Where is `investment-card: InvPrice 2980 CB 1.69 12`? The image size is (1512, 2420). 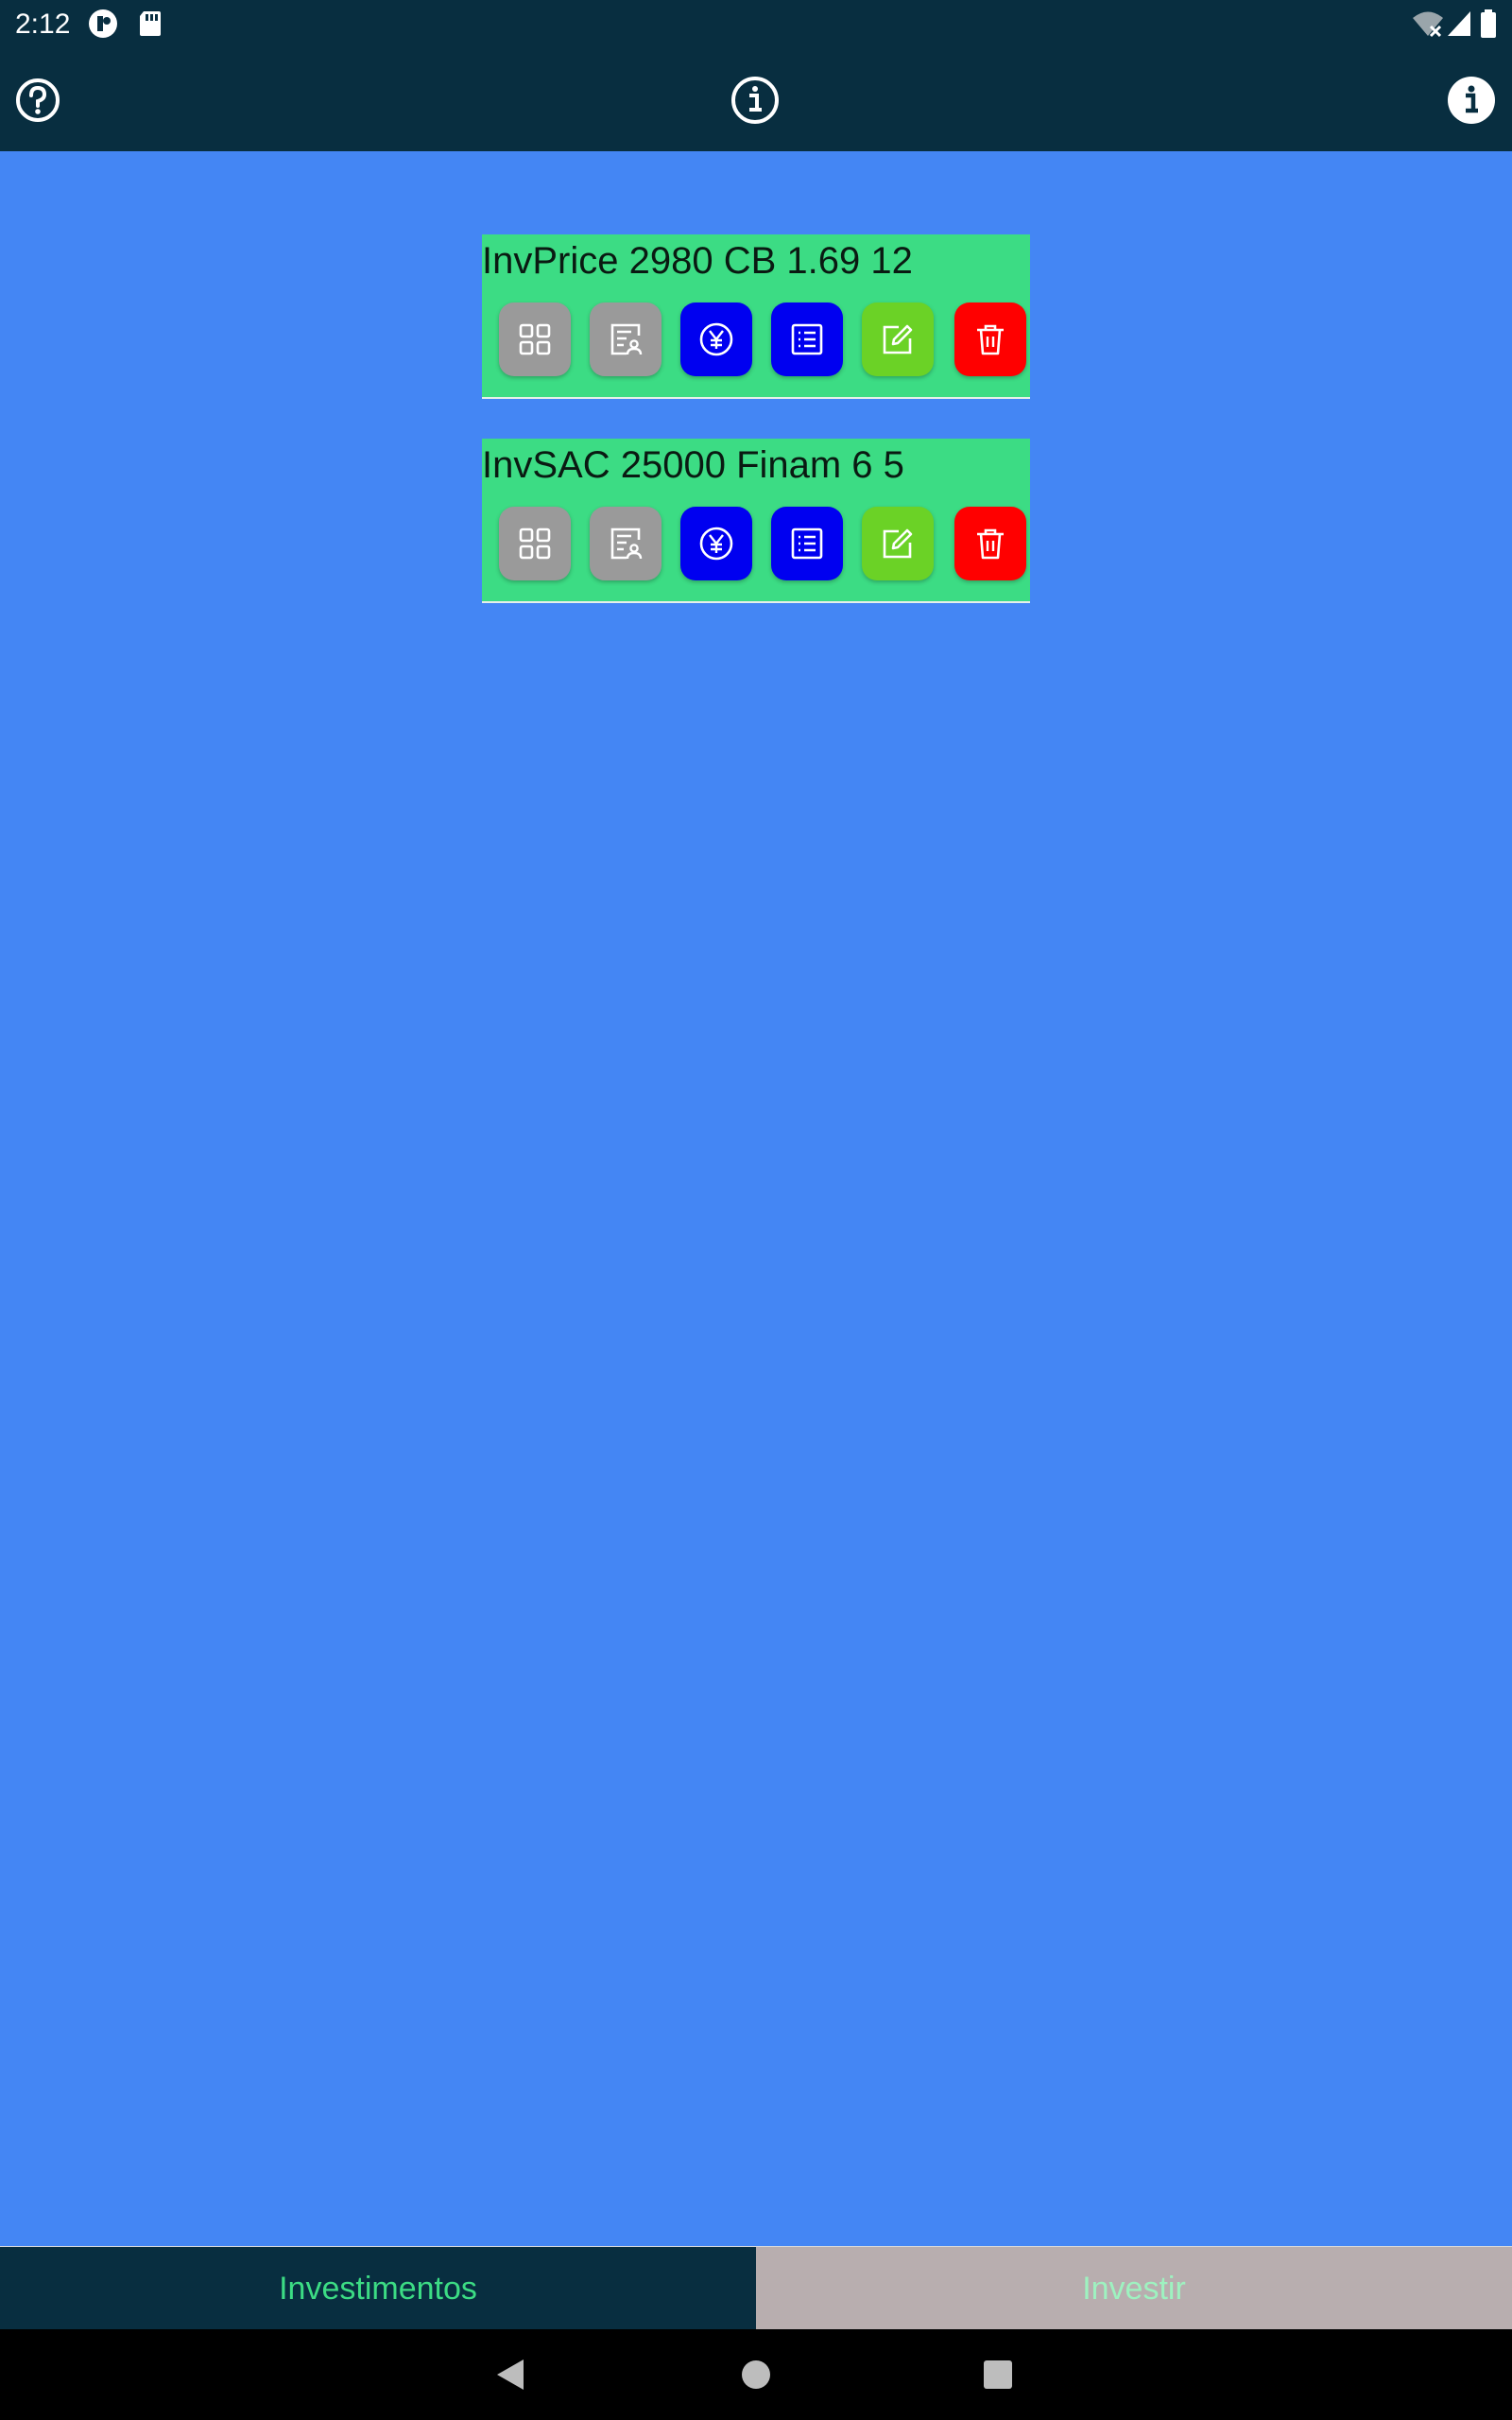
investment-card: InvPrice 2980 CB 1.69 12 is located at coordinates (756, 316).